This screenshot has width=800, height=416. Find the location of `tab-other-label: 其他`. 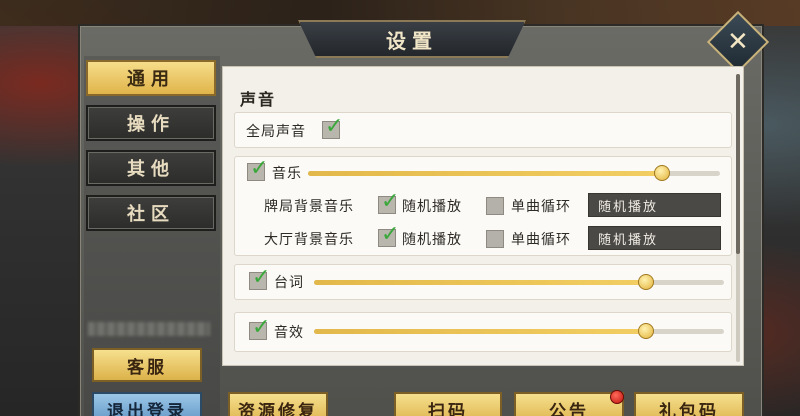

tab-other-label: 其他 is located at coordinates (151, 169).